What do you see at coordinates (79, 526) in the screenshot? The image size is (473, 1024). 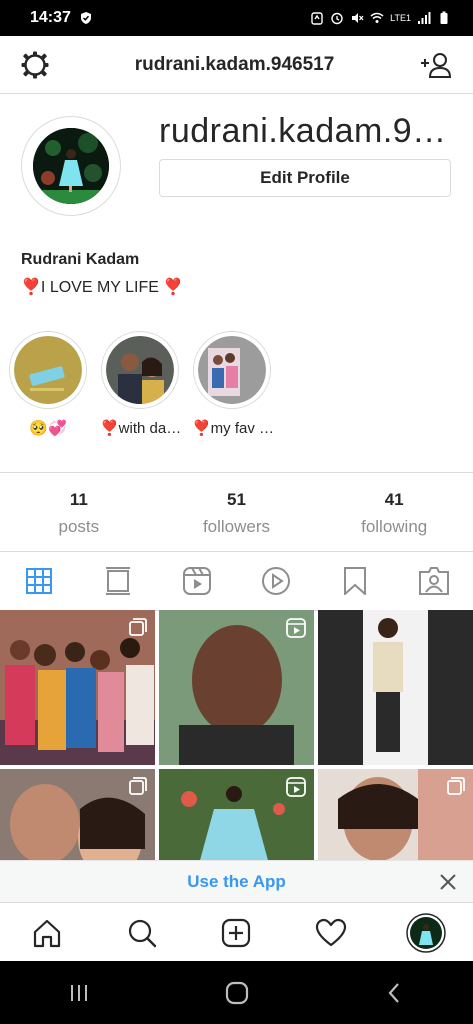 I see `stat-label: posts` at bounding box center [79, 526].